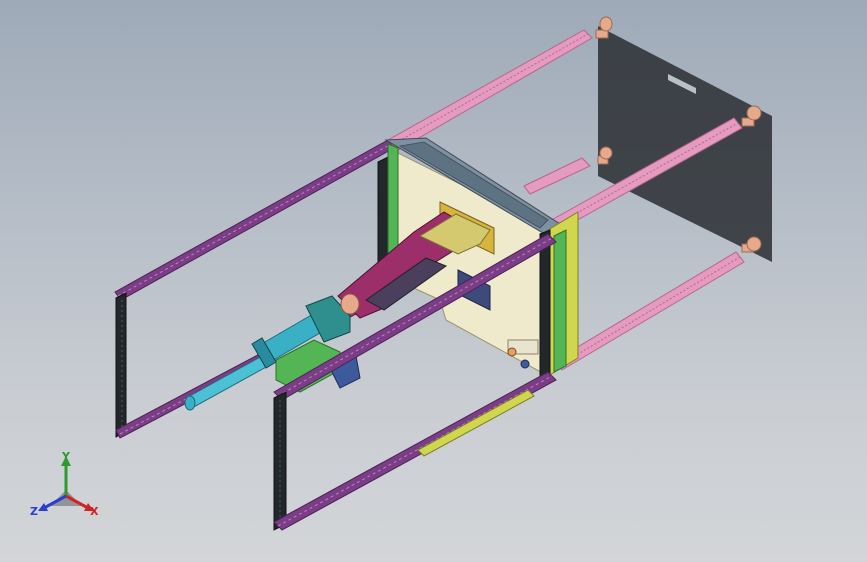 This screenshot has height=562, width=867. Describe the element at coordinates (34, 511) in the screenshot. I see `z-axis-label: Z` at that location.